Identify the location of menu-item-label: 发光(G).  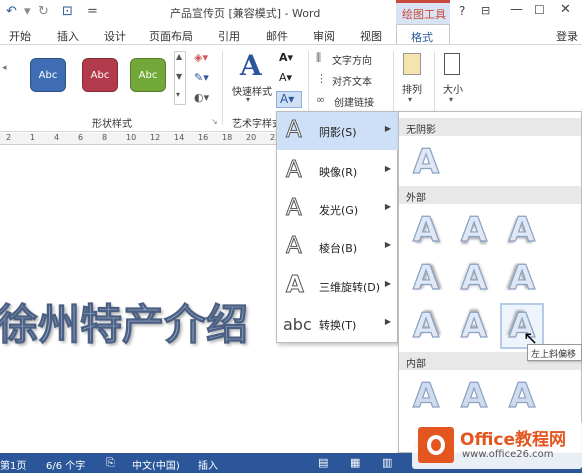
(339, 210).